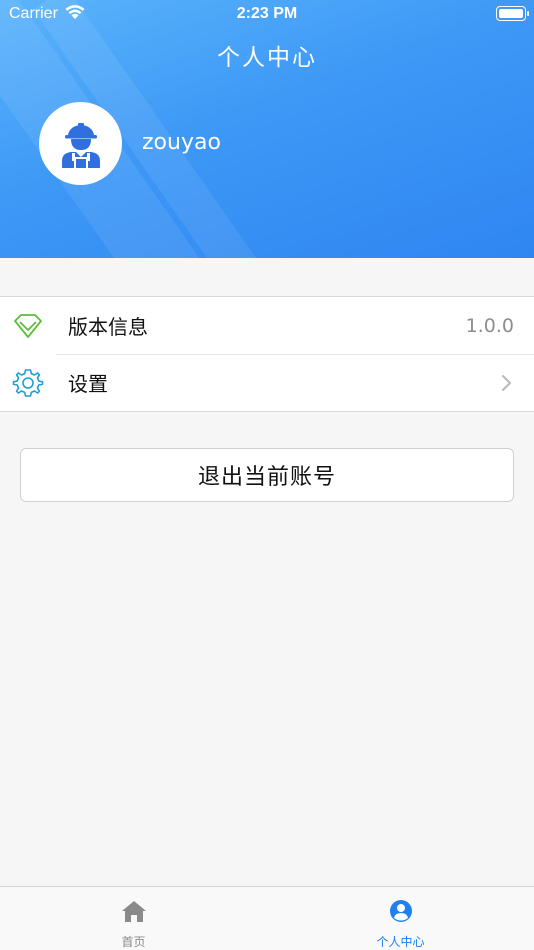  I want to click on diamond-icon, so click(28, 326).